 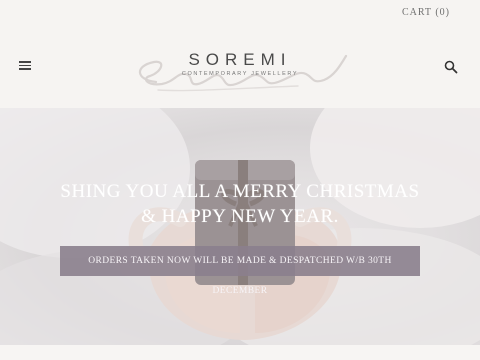 I want to click on cart-link: CART (0), so click(x=426, y=12).